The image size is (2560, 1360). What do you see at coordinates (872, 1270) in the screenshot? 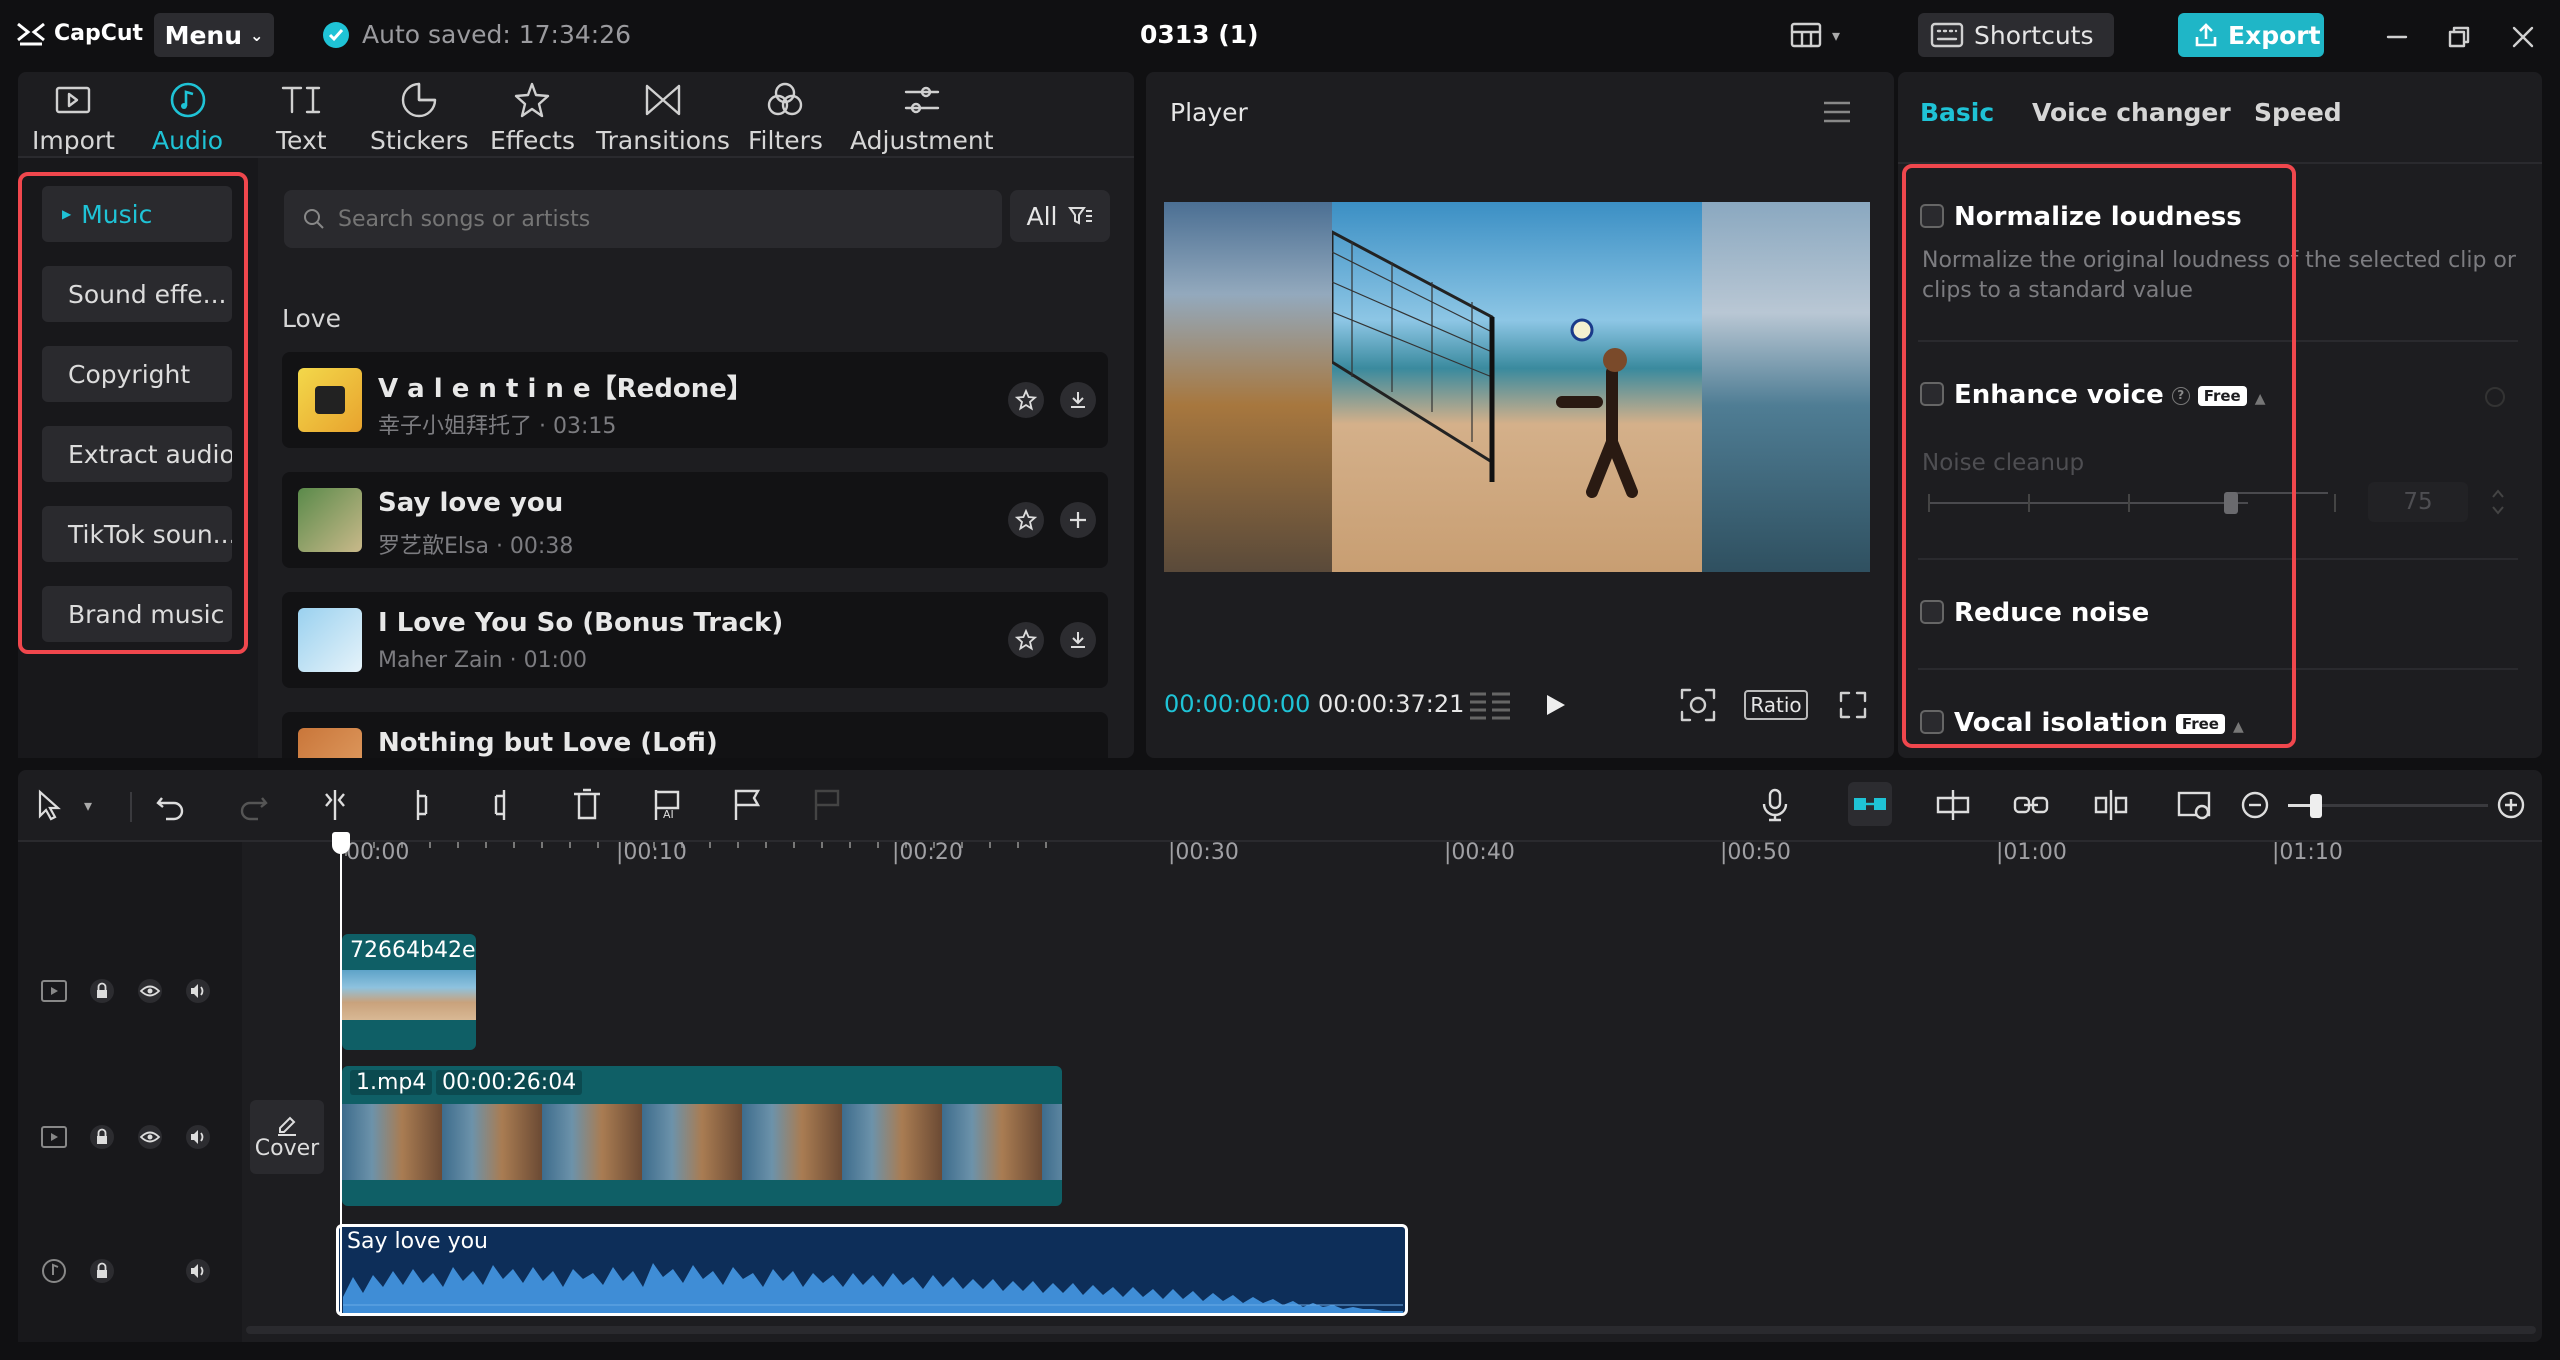
I see `audio-clip: Say love you` at bounding box center [872, 1270].